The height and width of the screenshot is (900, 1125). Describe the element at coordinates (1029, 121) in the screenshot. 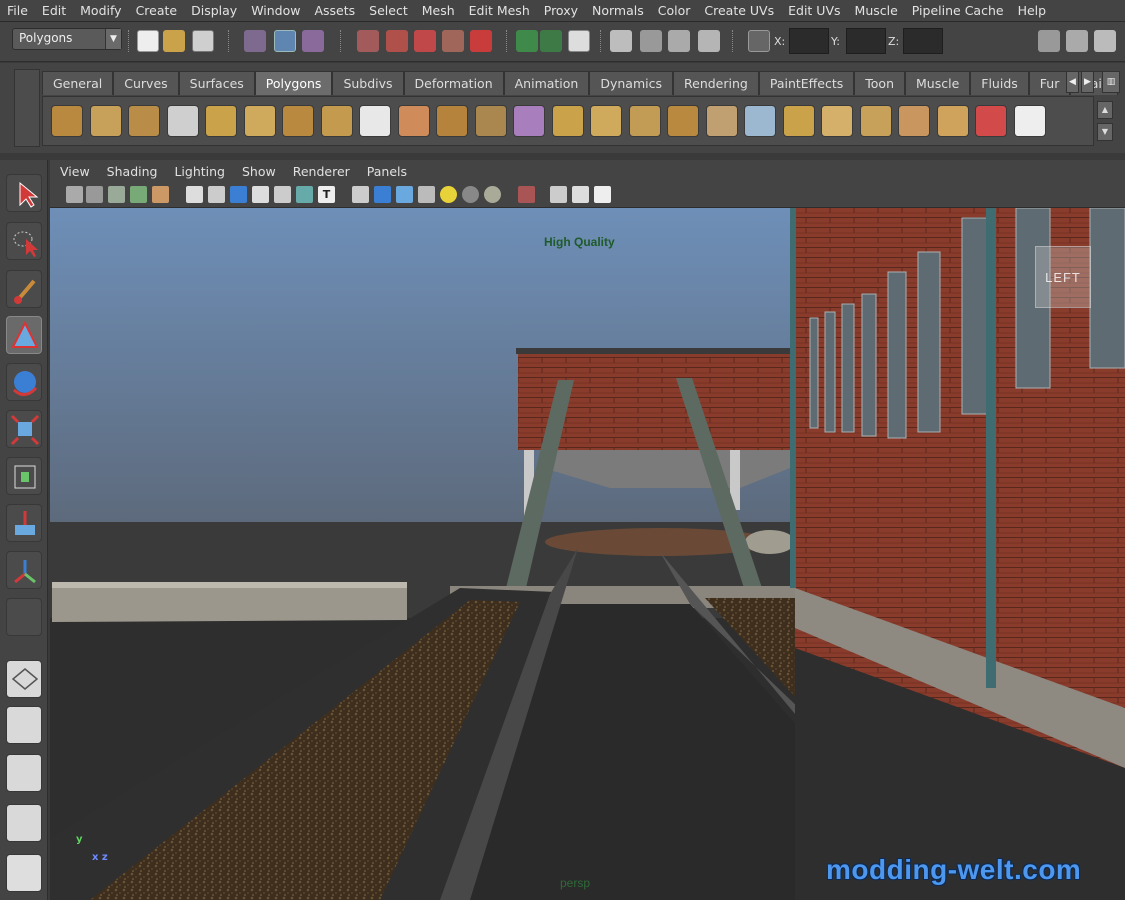

I see `checker-icon` at that location.